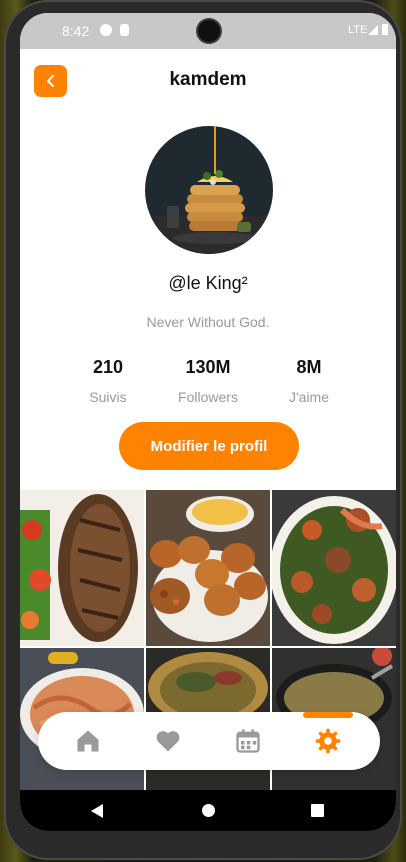 This screenshot has height=862, width=406. Describe the element at coordinates (208, 283) in the screenshot. I see `profile-handle: @le King²` at that location.